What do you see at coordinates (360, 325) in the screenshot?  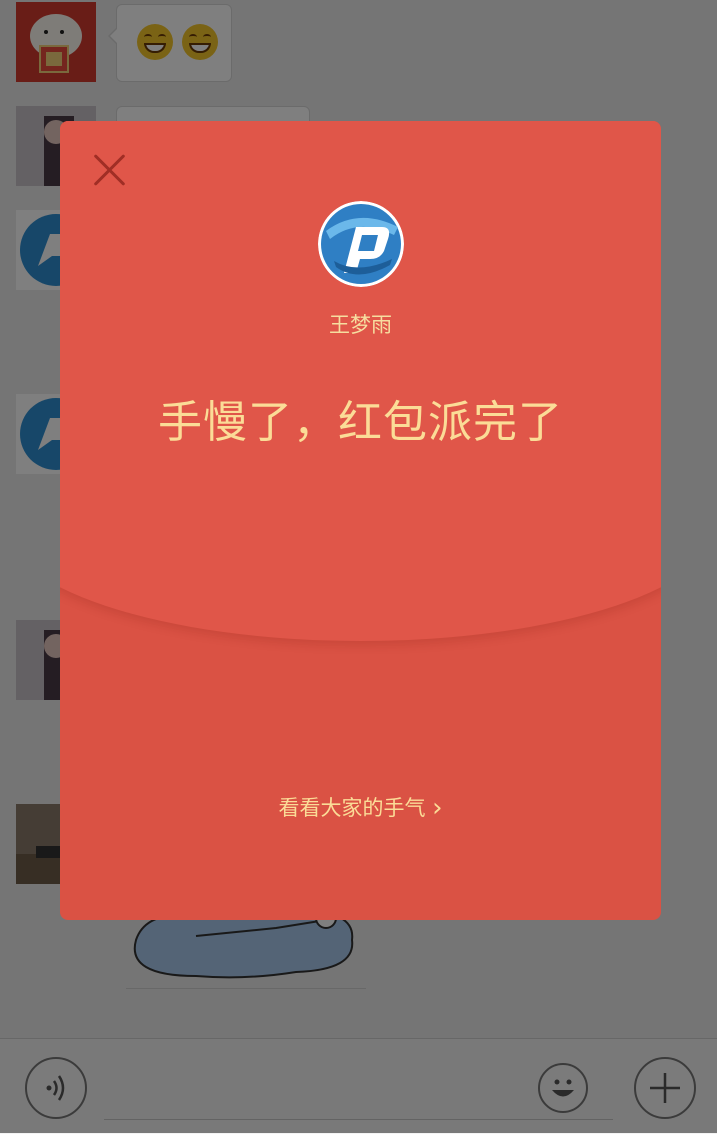 I see `sender-name: 王梦雨` at bounding box center [360, 325].